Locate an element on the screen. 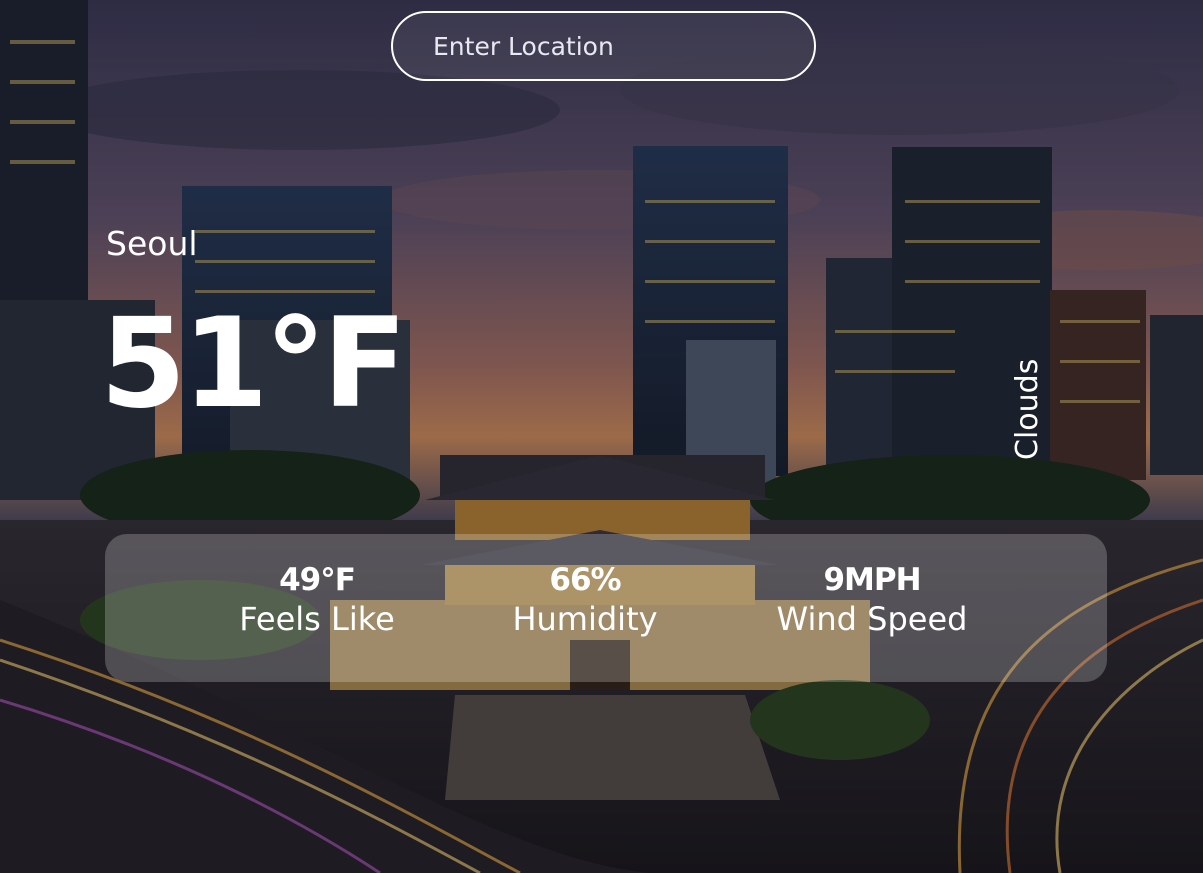 This screenshot has height=873, width=1203. wind-speed-label: Wind Speed is located at coordinates (872, 619).